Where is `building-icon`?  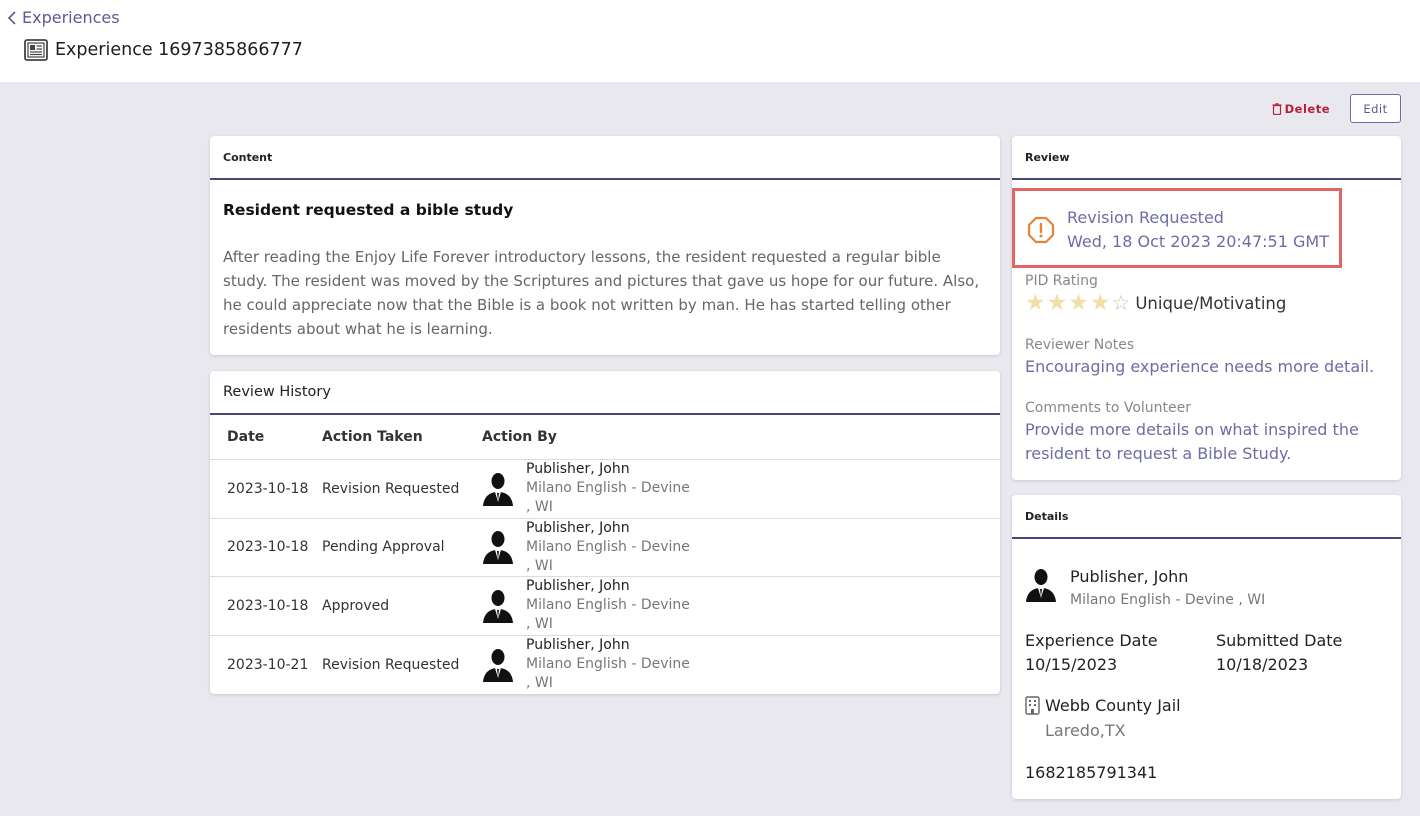 building-icon is located at coordinates (1032, 705).